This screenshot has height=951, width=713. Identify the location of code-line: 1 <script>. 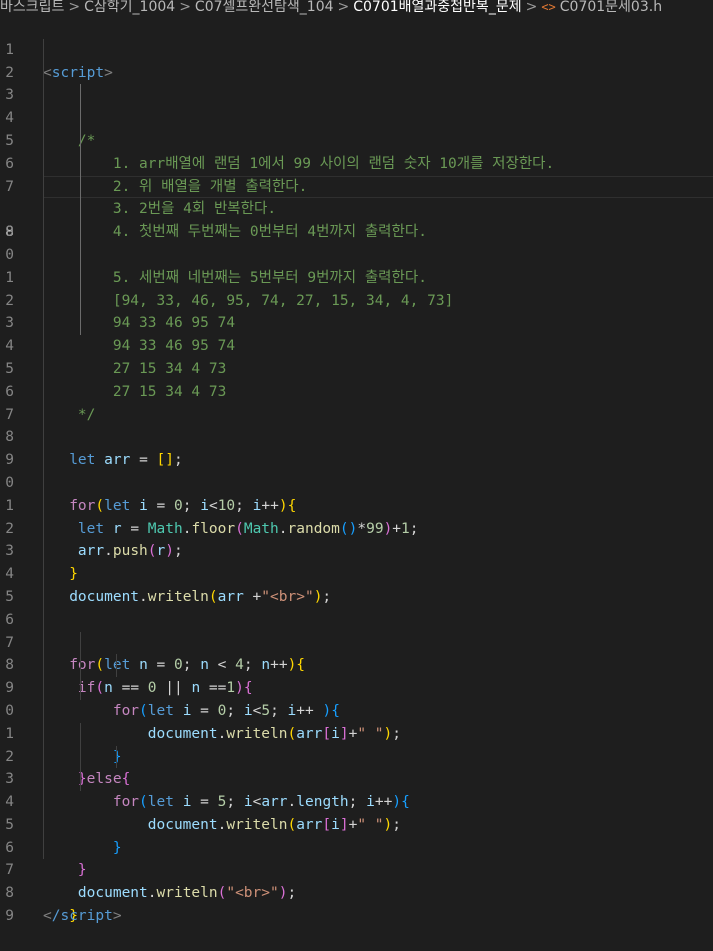
(356, 48).